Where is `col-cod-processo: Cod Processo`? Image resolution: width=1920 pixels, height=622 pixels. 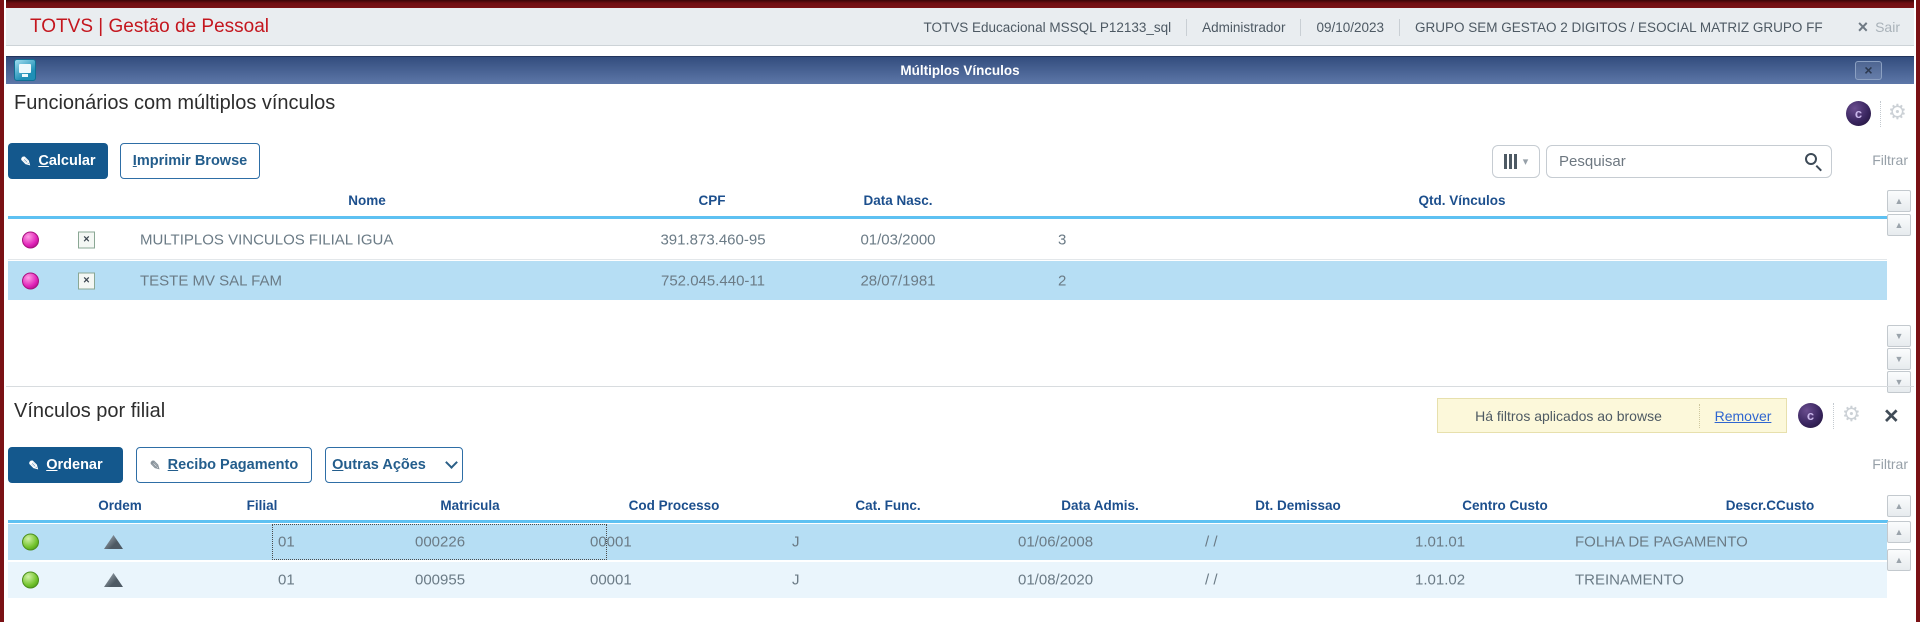
col-cod-processo: Cod Processo is located at coordinates (674, 505).